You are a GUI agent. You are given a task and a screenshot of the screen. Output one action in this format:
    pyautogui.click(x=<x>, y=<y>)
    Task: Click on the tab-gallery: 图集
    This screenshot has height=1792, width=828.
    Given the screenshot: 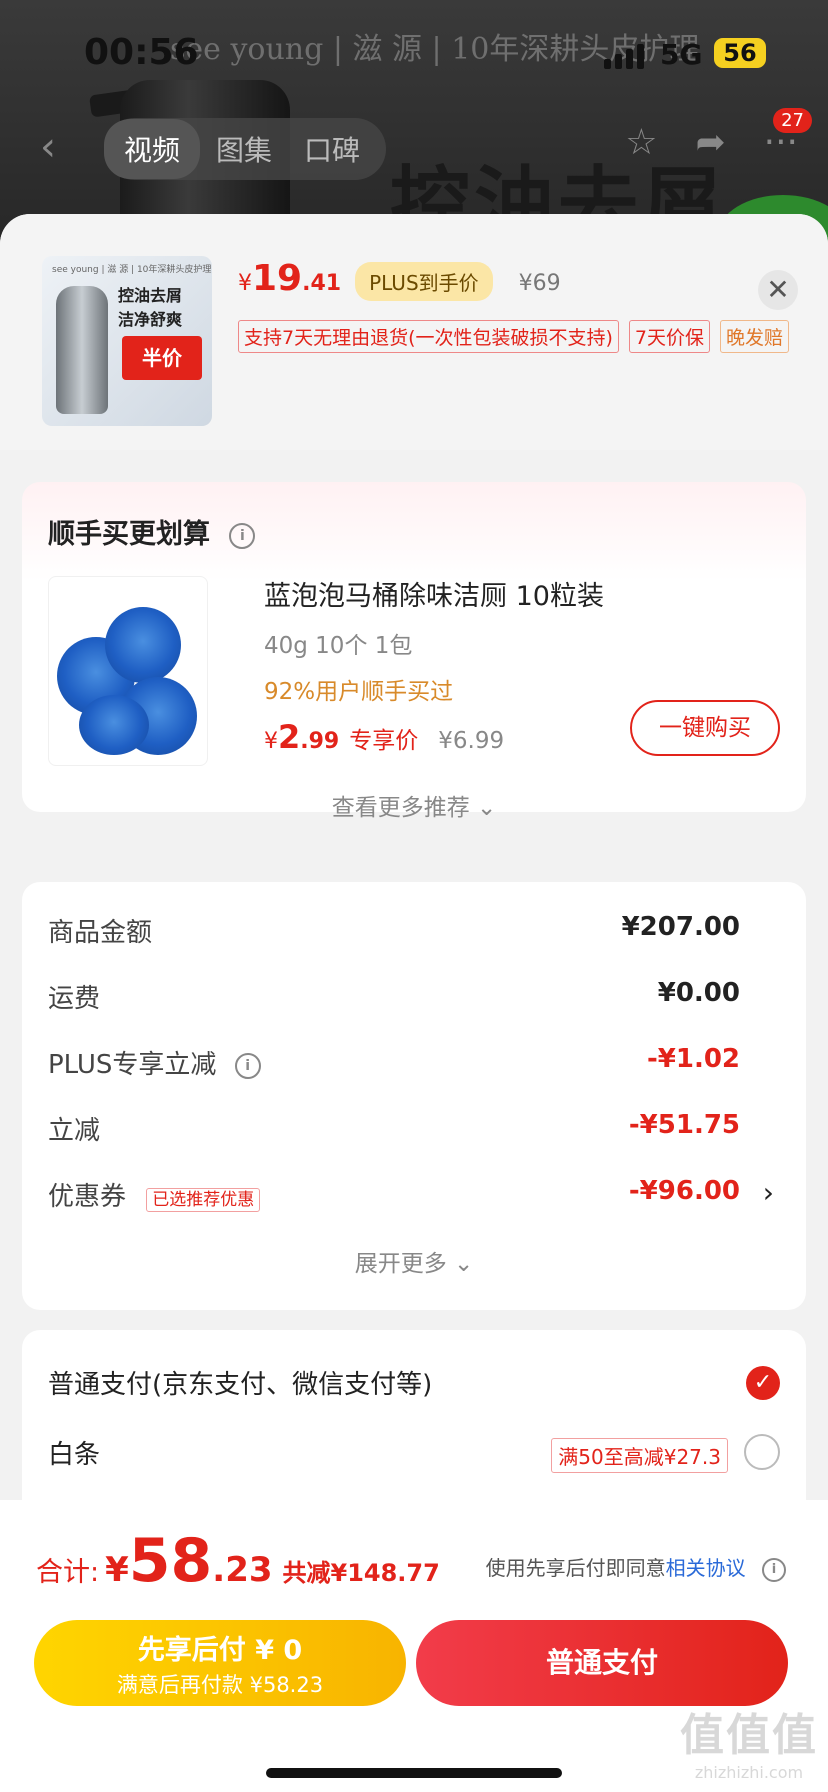 What is the action you would take?
    pyautogui.click(x=244, y=149)
    